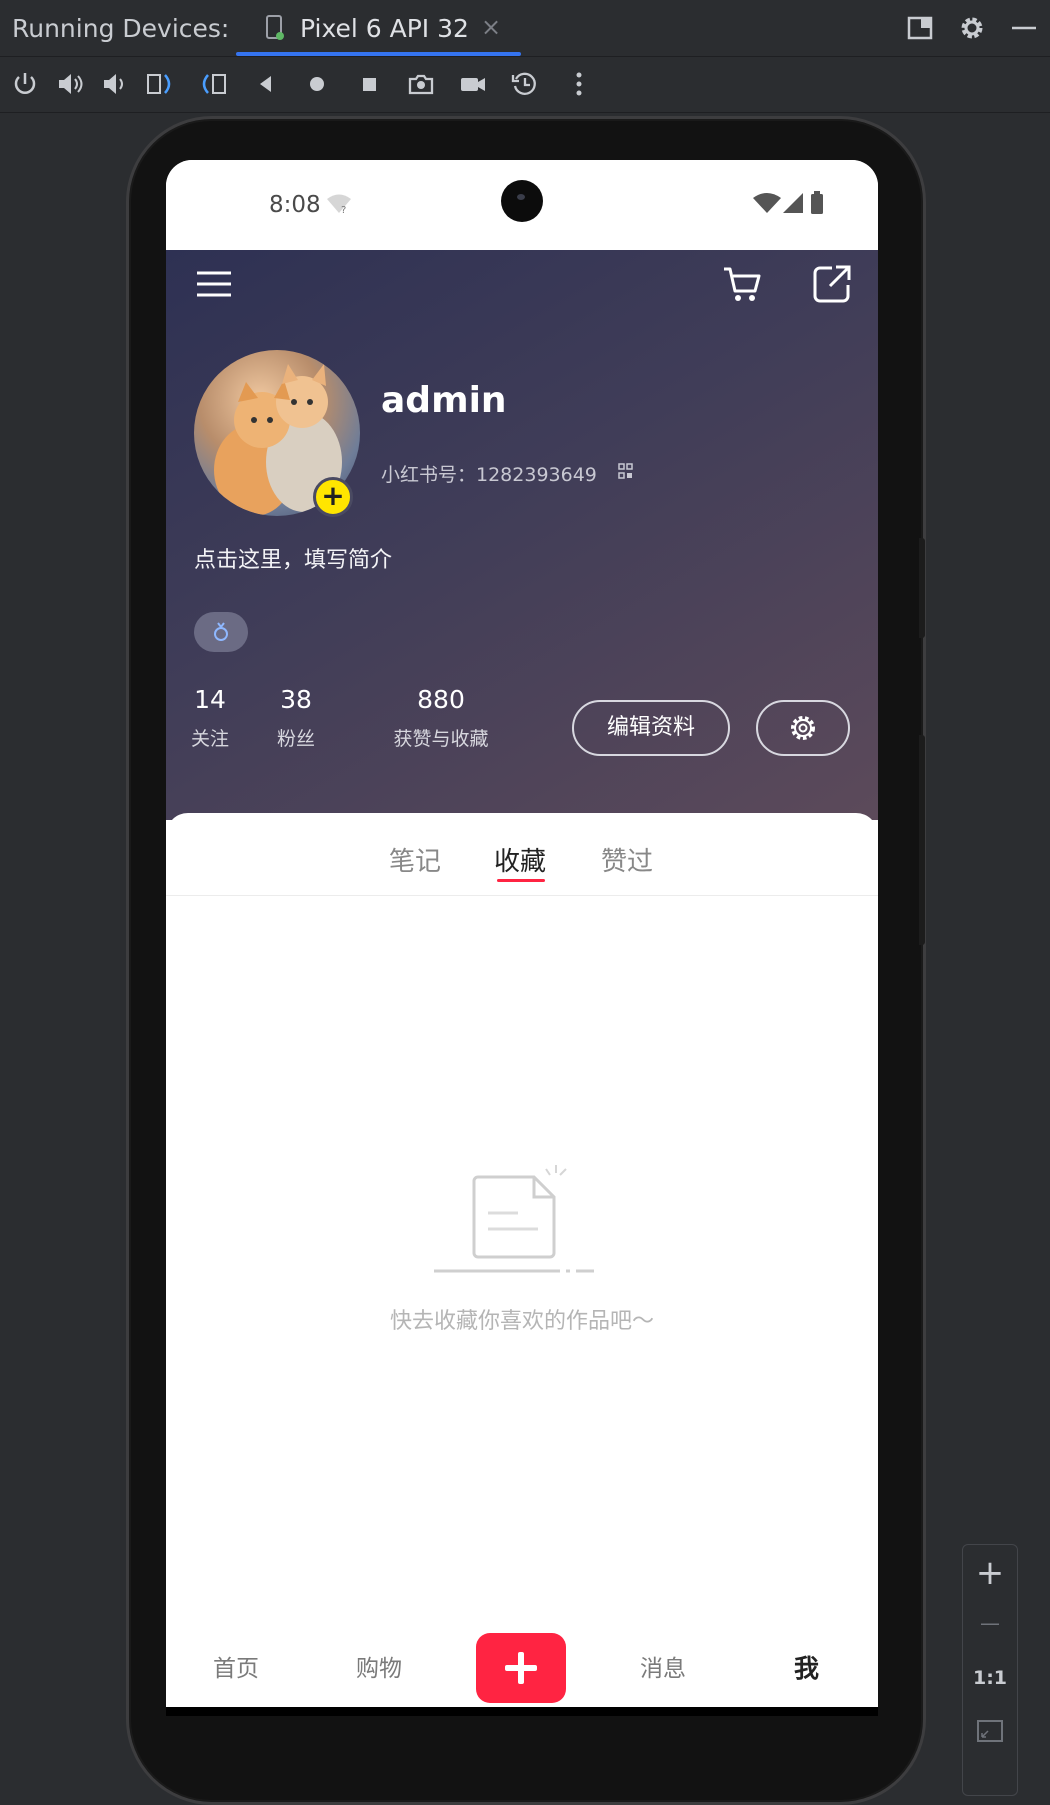 This screenshot has height=1805, width=1050. I want to click on emulator-toolbar, so click(525, 85).